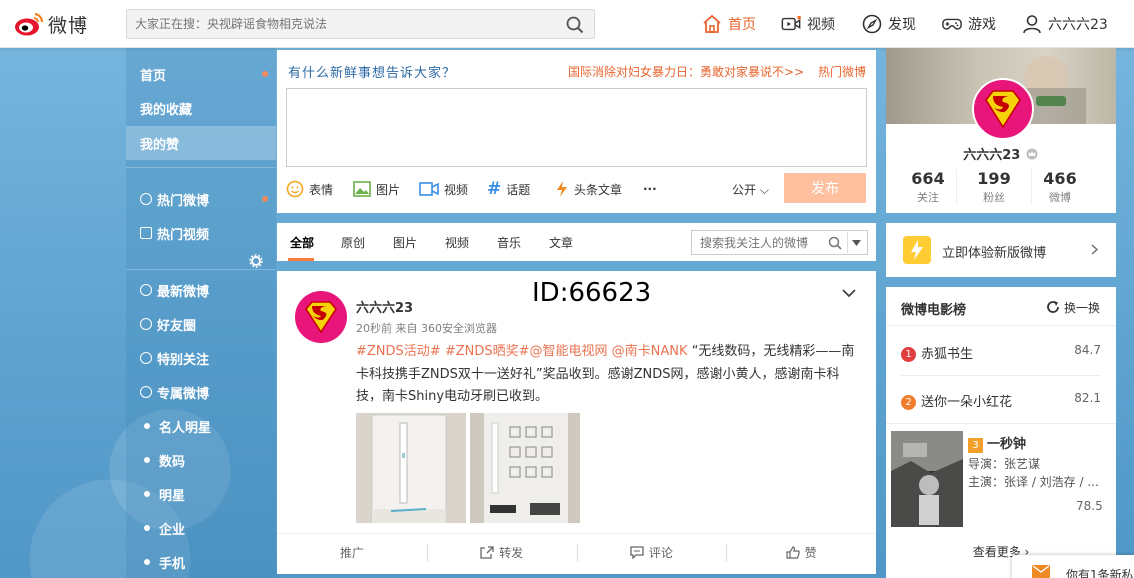 Image resolution: width=1134 pixels, height=578 pixels. I want to click on hot-weibo-link: 热门微博, so click(842, 72).